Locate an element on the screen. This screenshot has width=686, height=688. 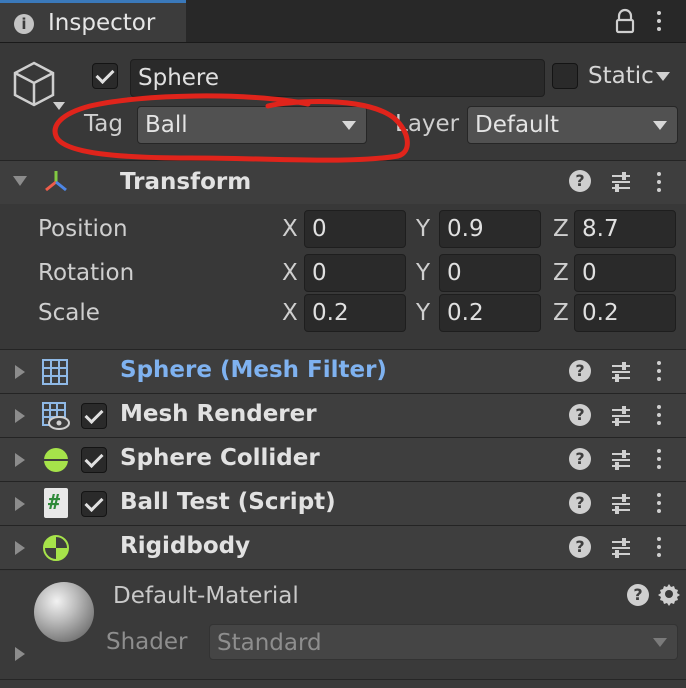
rotation-x-field: 0 is located at coordinates (355, 273).